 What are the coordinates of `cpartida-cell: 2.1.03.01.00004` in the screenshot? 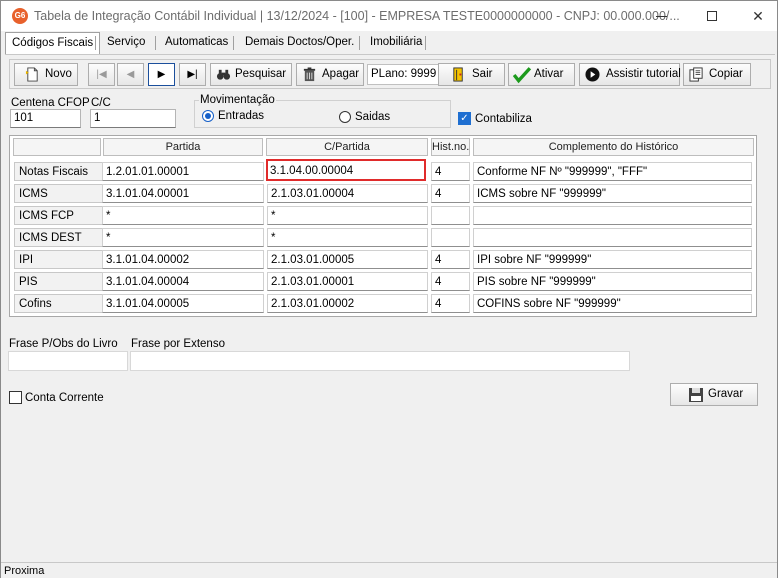 It's located at (347, 193).